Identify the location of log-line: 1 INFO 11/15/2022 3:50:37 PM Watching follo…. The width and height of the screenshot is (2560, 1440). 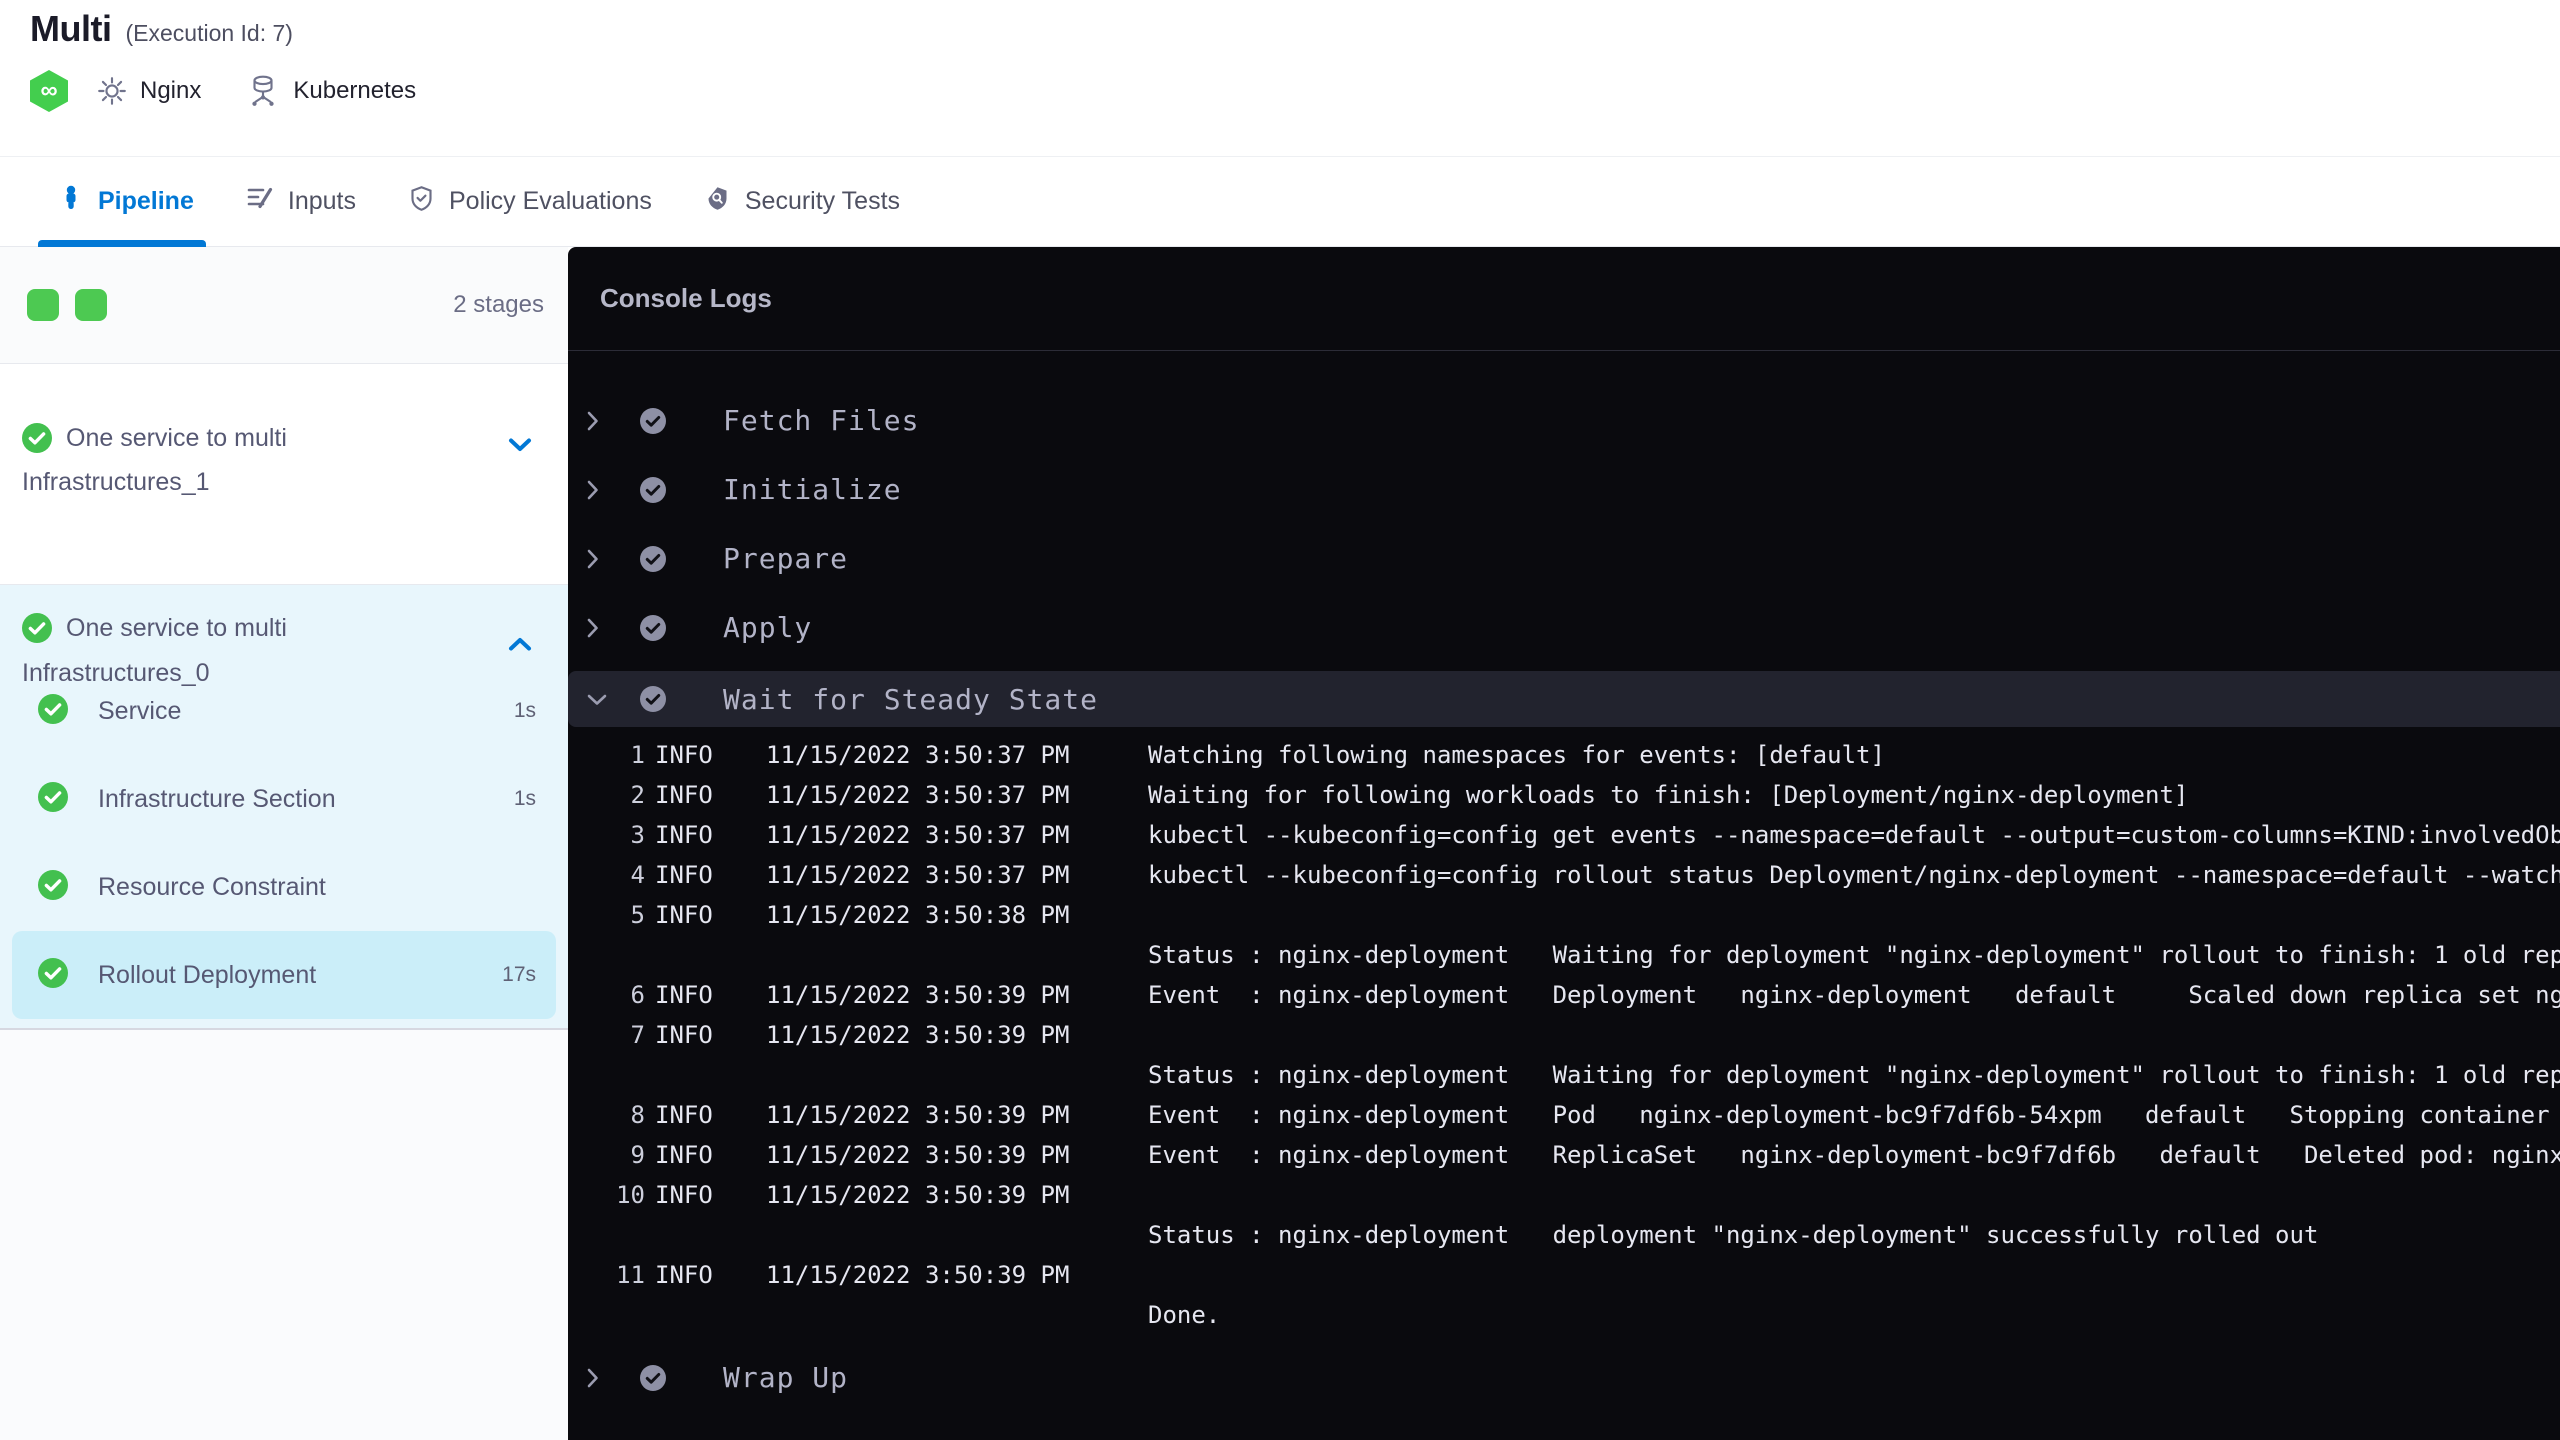
(1257, 755).